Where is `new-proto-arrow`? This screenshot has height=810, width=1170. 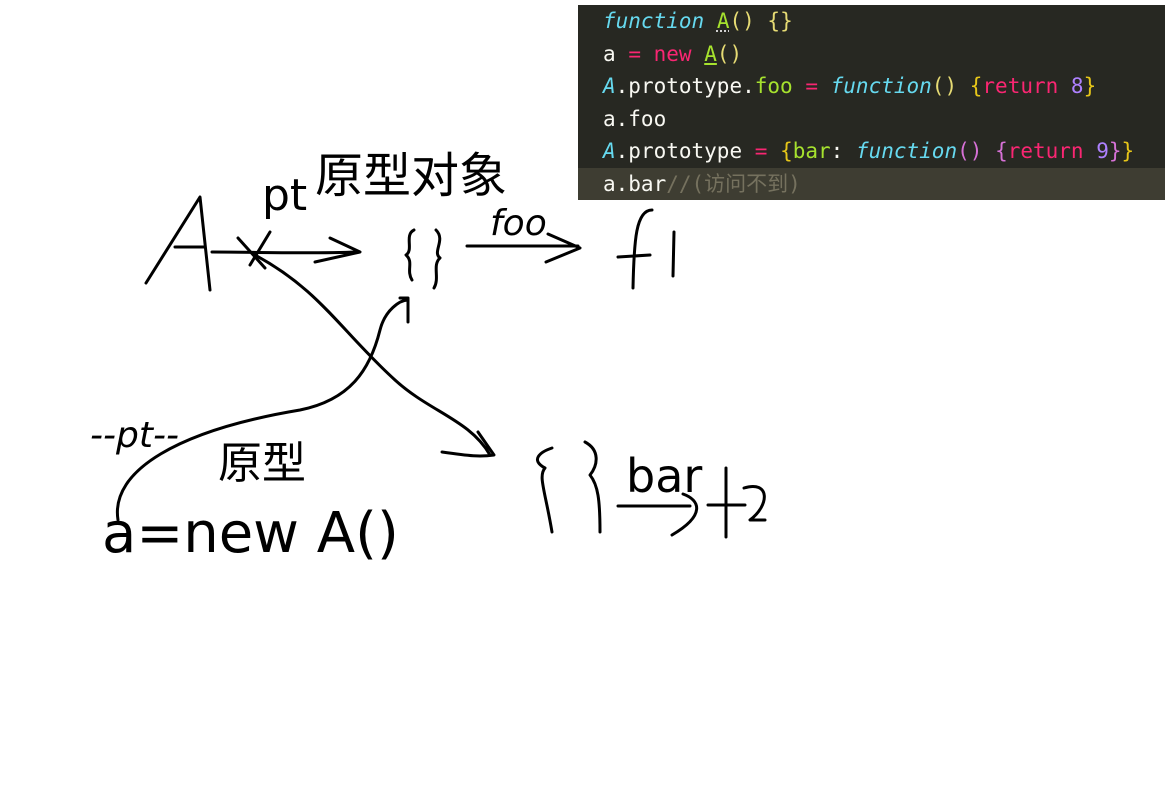
new-proto-arrow is located at coordinates (374, 355).